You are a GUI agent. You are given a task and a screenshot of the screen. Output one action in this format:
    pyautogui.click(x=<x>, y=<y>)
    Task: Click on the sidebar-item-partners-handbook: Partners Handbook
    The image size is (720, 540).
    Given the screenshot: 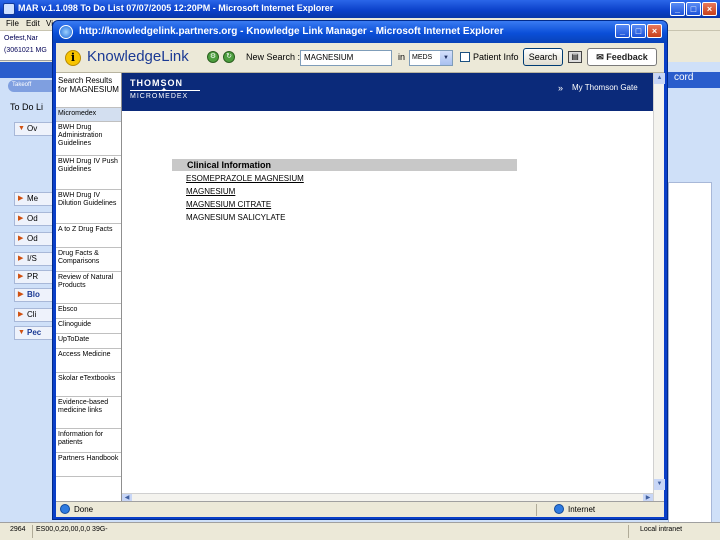 What is the action you would take?
    pyautogui.click(x=88, y=465)
    